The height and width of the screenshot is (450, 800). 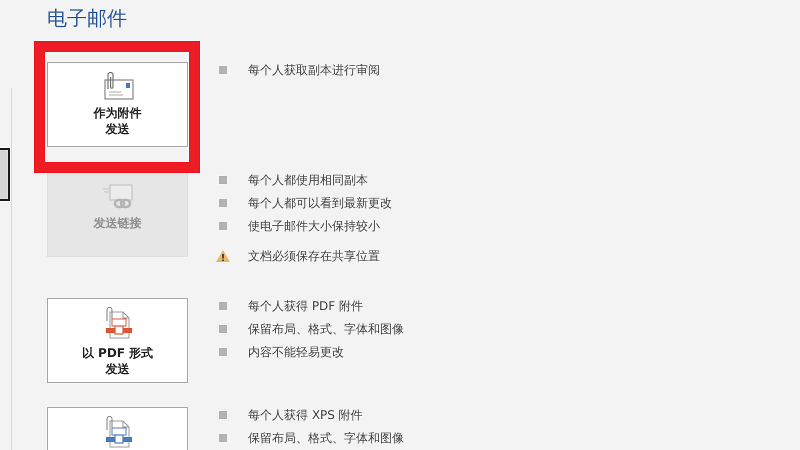 I want to click on note-text: 使电子邮件大小保持较小, so click(x=314, y=226).